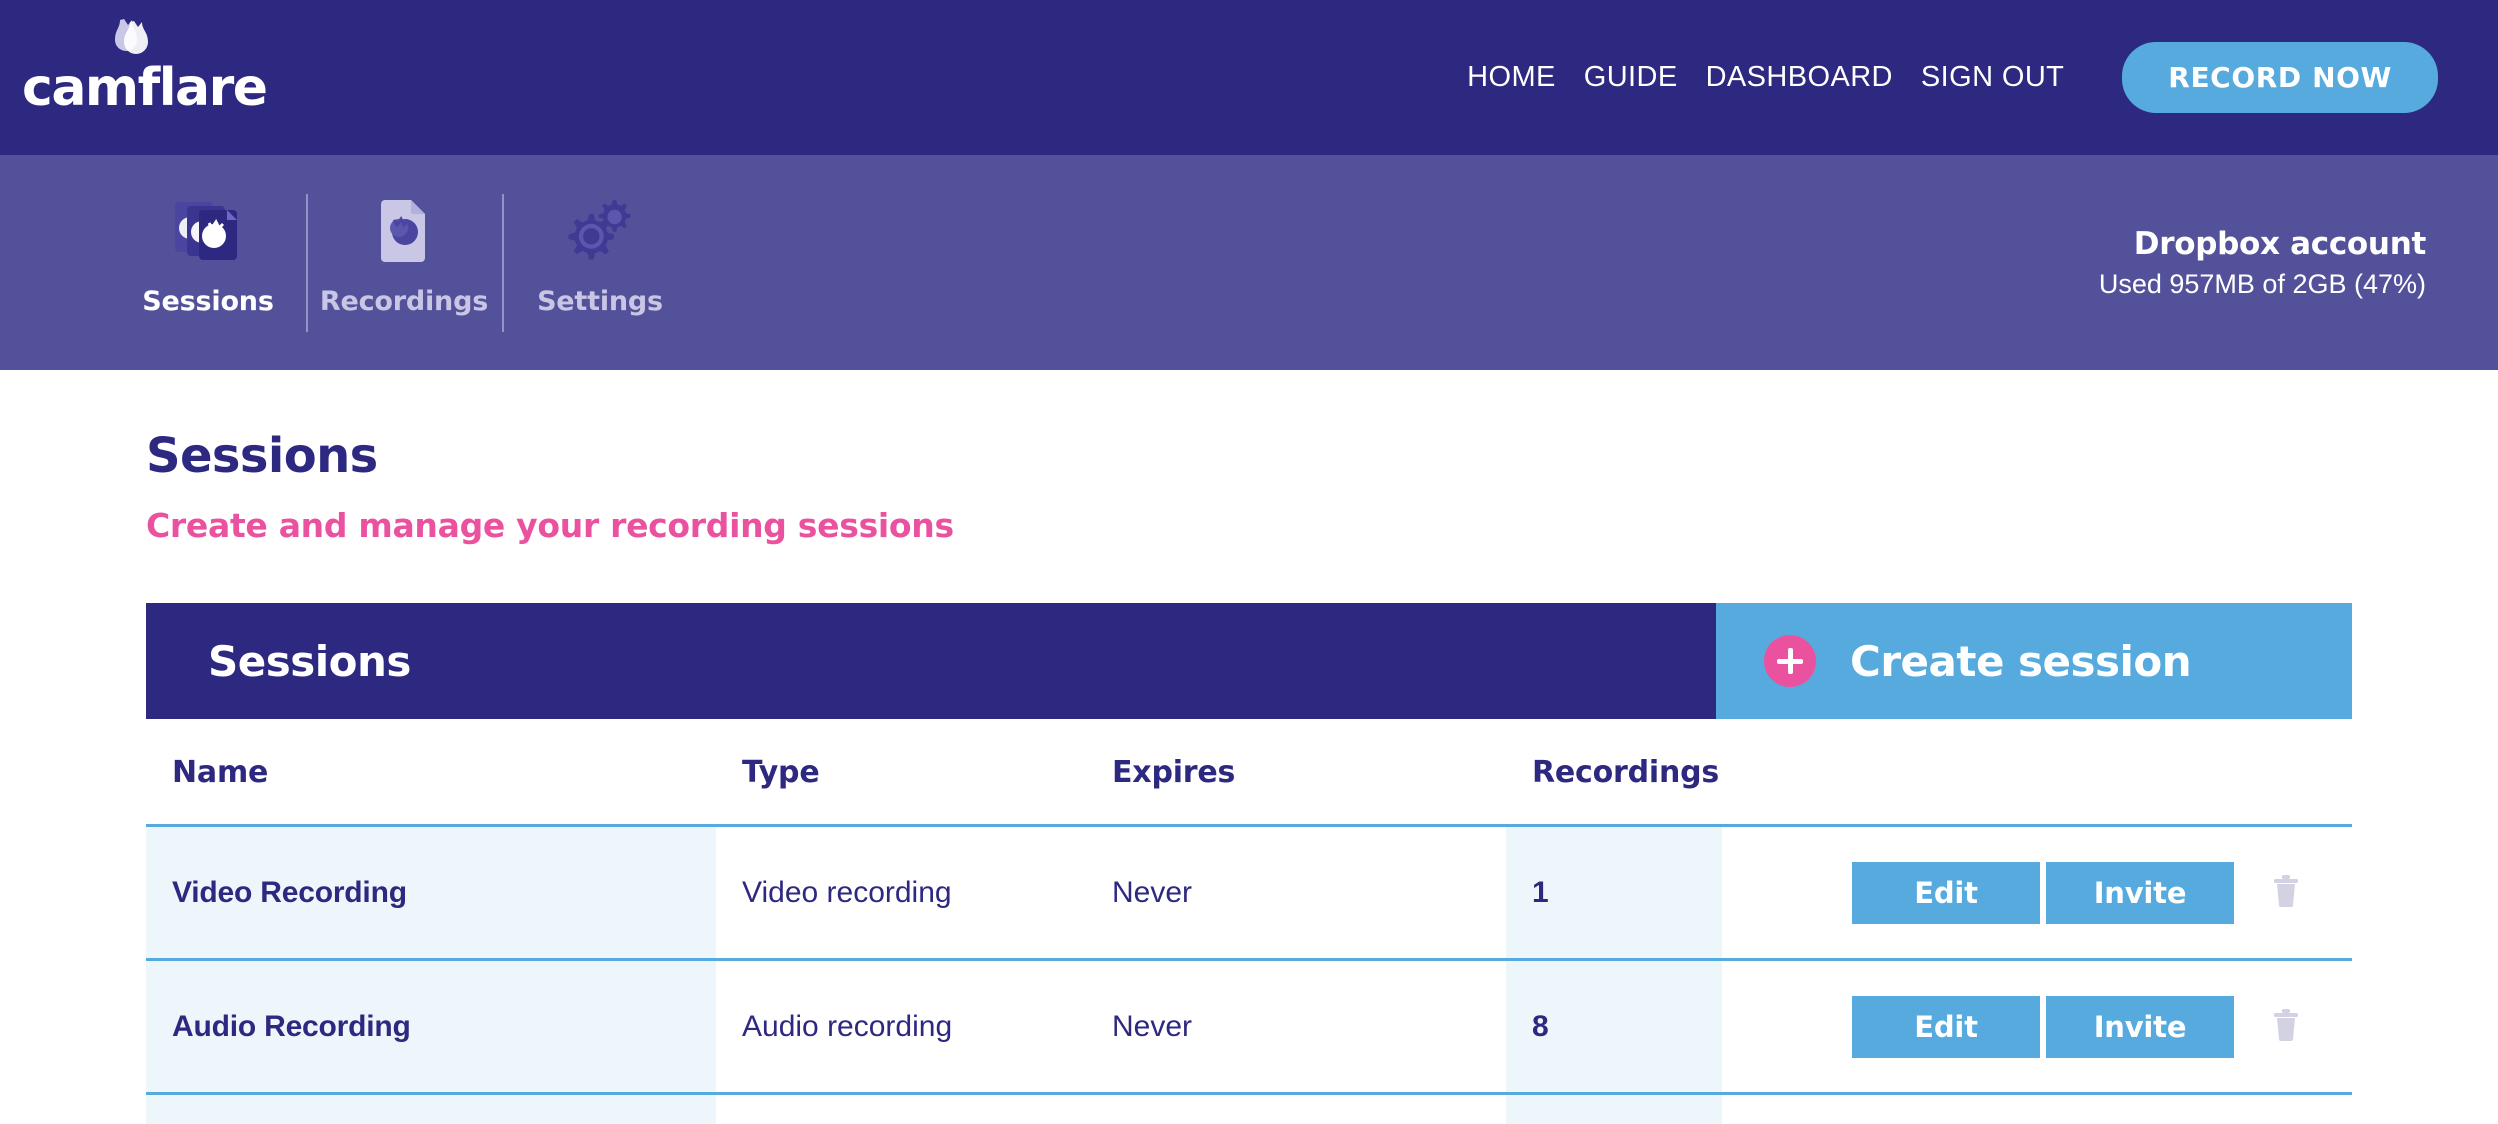 The image size is (2498, 1124). Describe the element at coordinates (431, 772) in the screenshot. I see `column-header-name: Name` at that location.